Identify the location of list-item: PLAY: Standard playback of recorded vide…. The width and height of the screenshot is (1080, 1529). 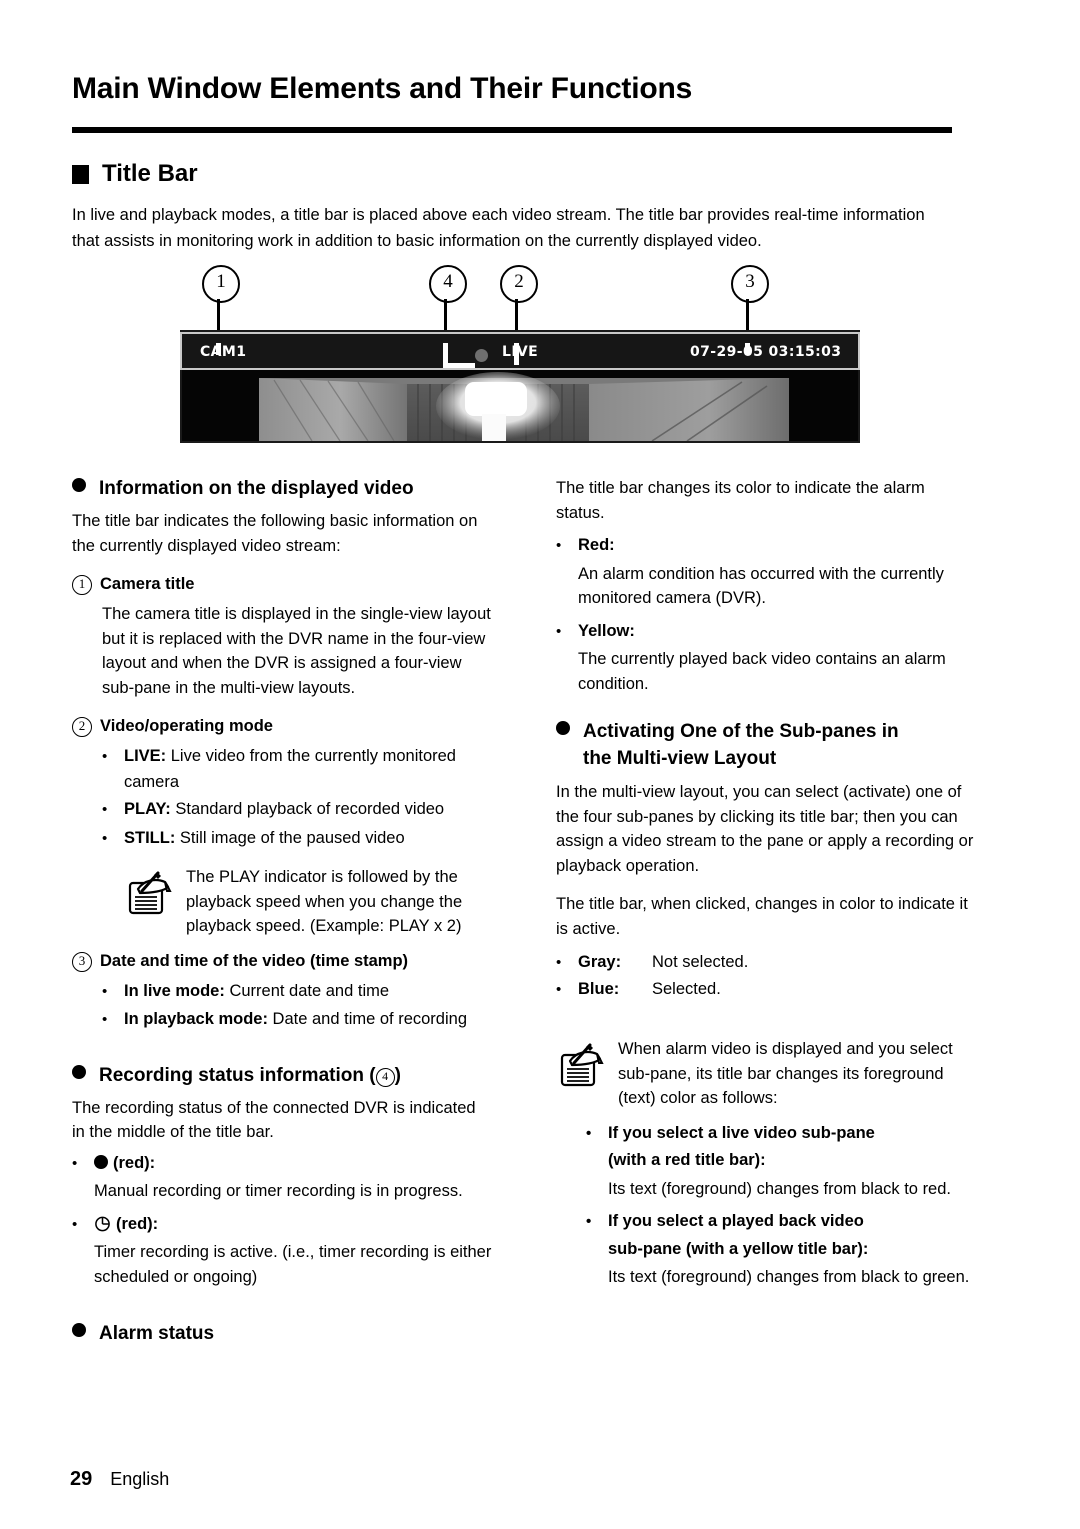
(297, 810).